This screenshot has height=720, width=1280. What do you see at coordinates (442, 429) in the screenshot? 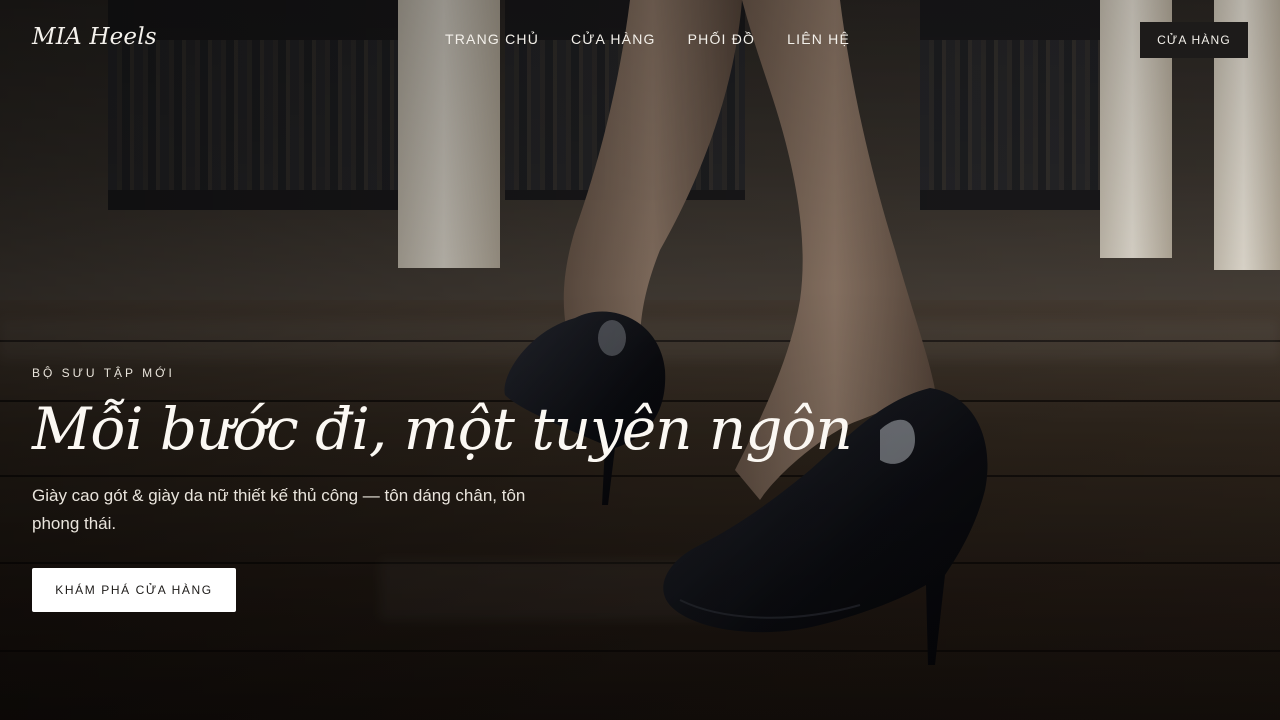
I see `hero-title: Mỗi bước đi, một tuyên ngôn` at bounding box center [442, 429].